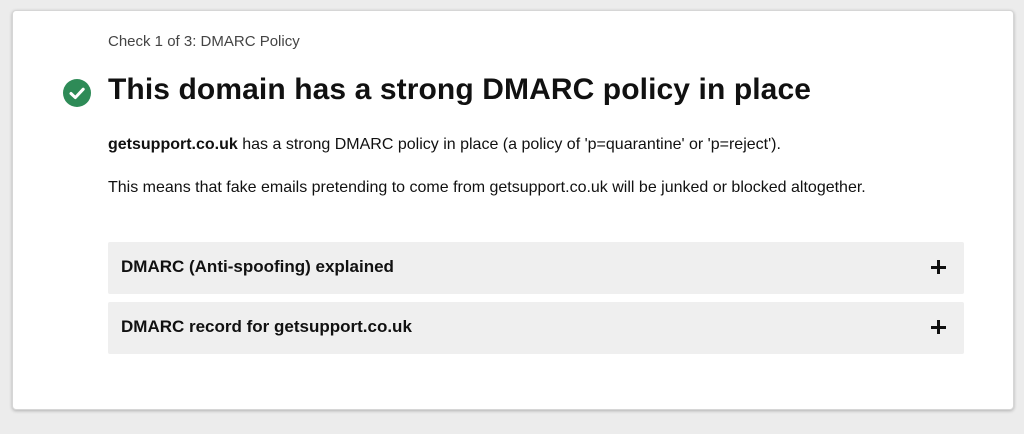  I want to click on domain-name: getsupport.co.uk, so click(173, 144).